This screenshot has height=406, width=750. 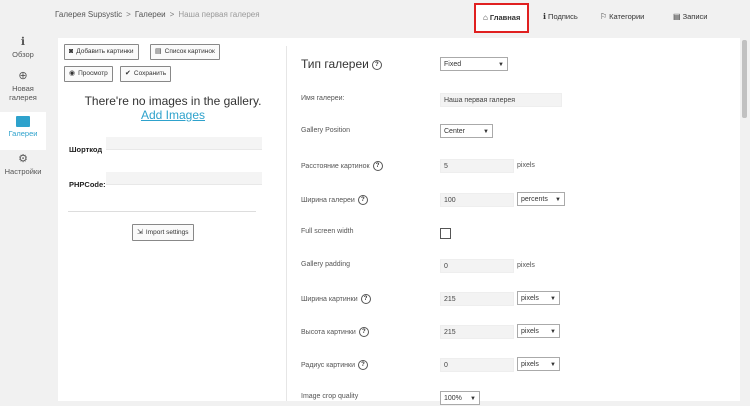 I want to click on gallery-type-title: Тип галереи?, so click(x=341, y=64).